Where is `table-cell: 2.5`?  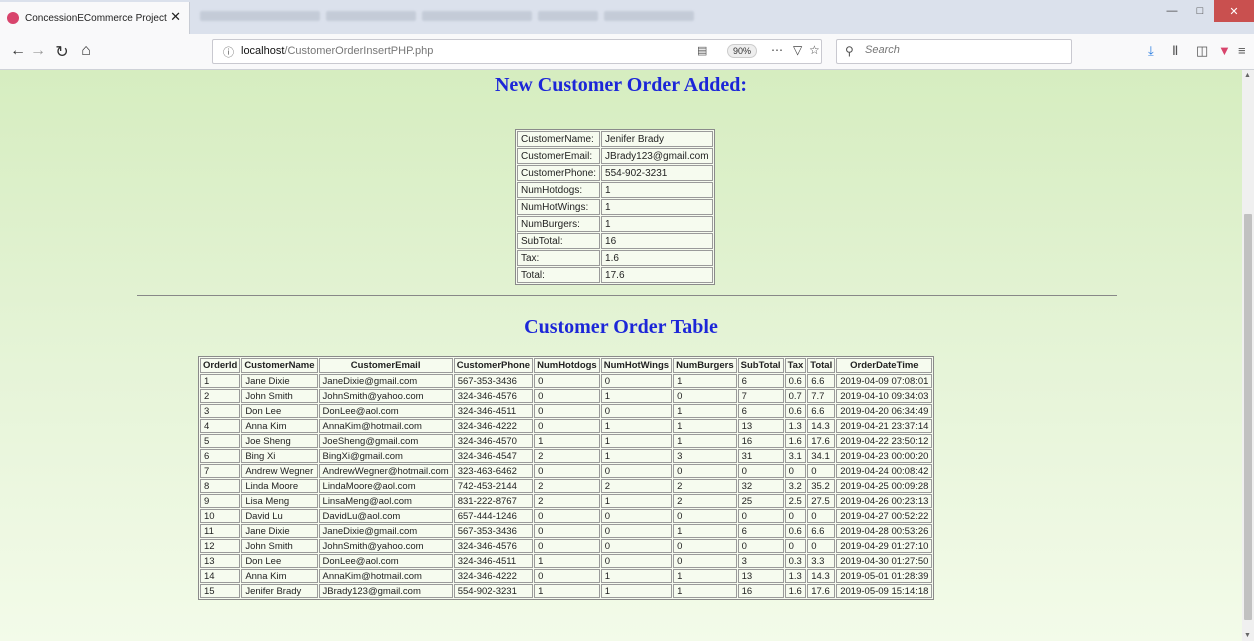
table-cell: 2.5 is located at coordinates (795, 501).